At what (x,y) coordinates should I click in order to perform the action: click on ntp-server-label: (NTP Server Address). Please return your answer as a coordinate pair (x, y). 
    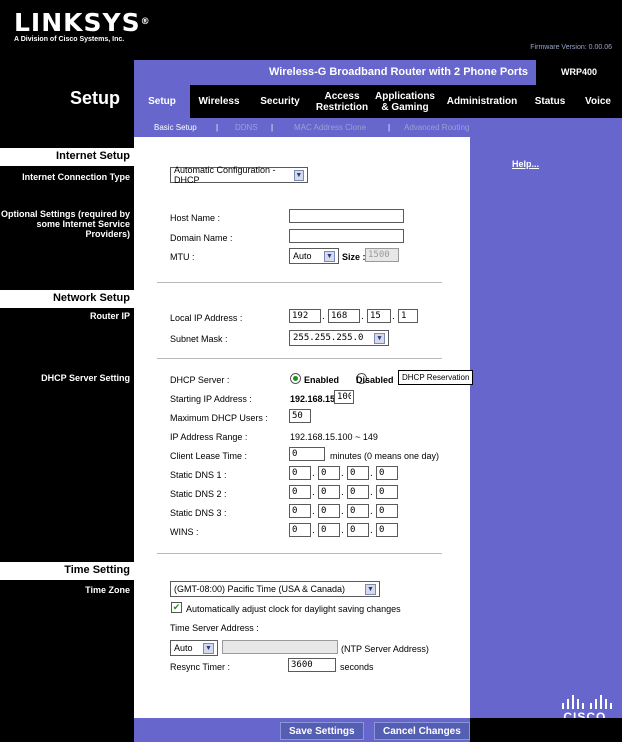
    Looking at the image, I should click on (385, 649).